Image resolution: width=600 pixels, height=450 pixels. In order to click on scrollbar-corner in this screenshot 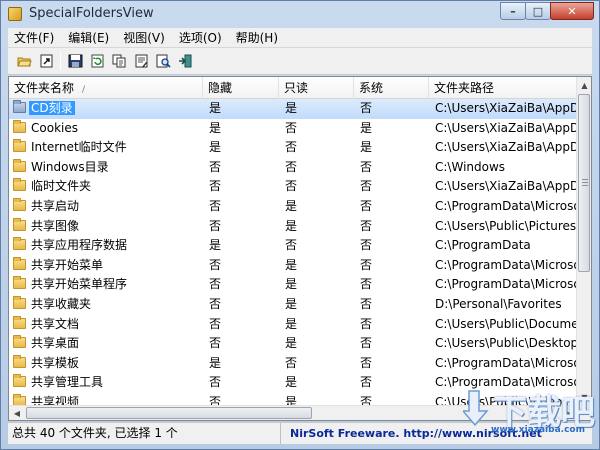, I will do `click(583, 412)`.